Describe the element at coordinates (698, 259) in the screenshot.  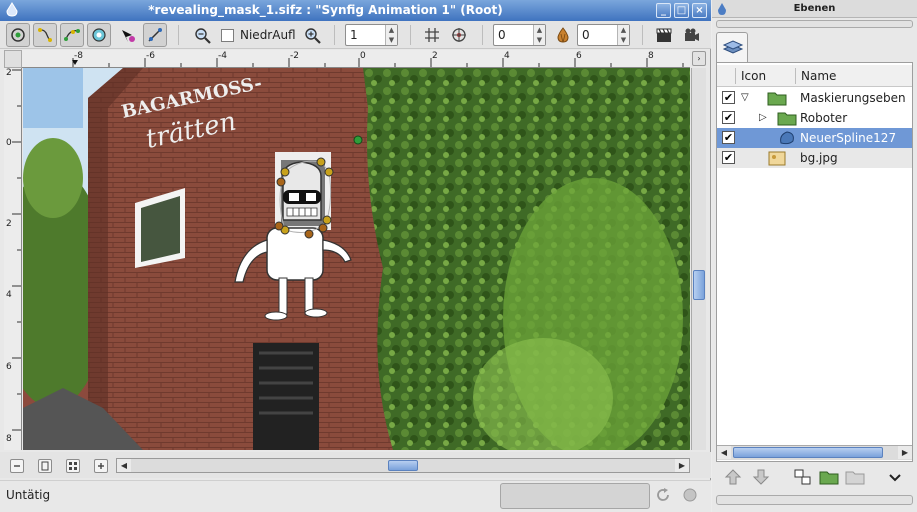
I see `canvas-vertical-scrollbar` at that location.